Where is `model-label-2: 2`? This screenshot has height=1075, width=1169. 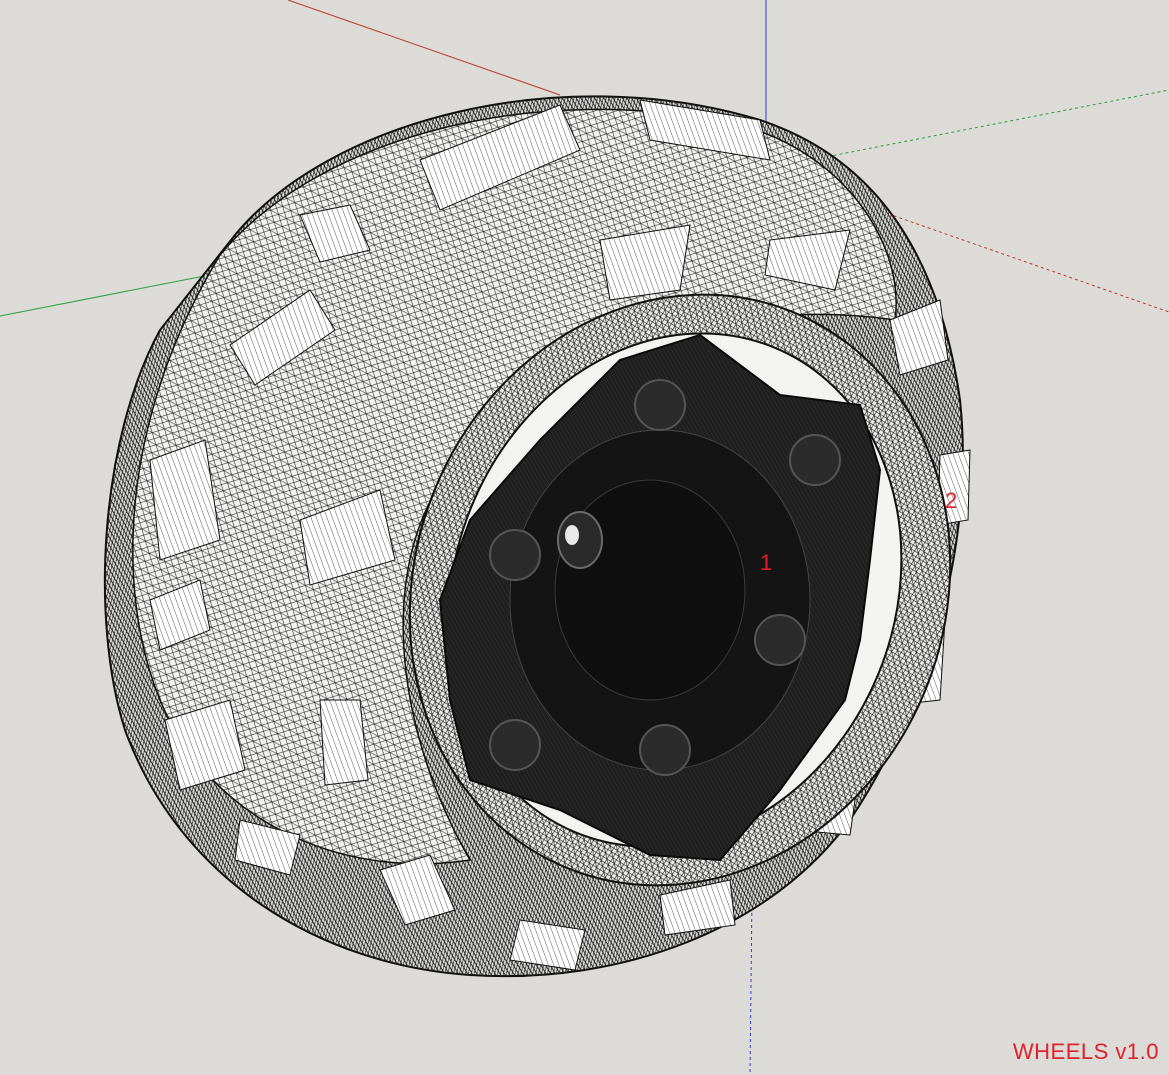
model-label-2: 2 is located at coordinates (951, 500).